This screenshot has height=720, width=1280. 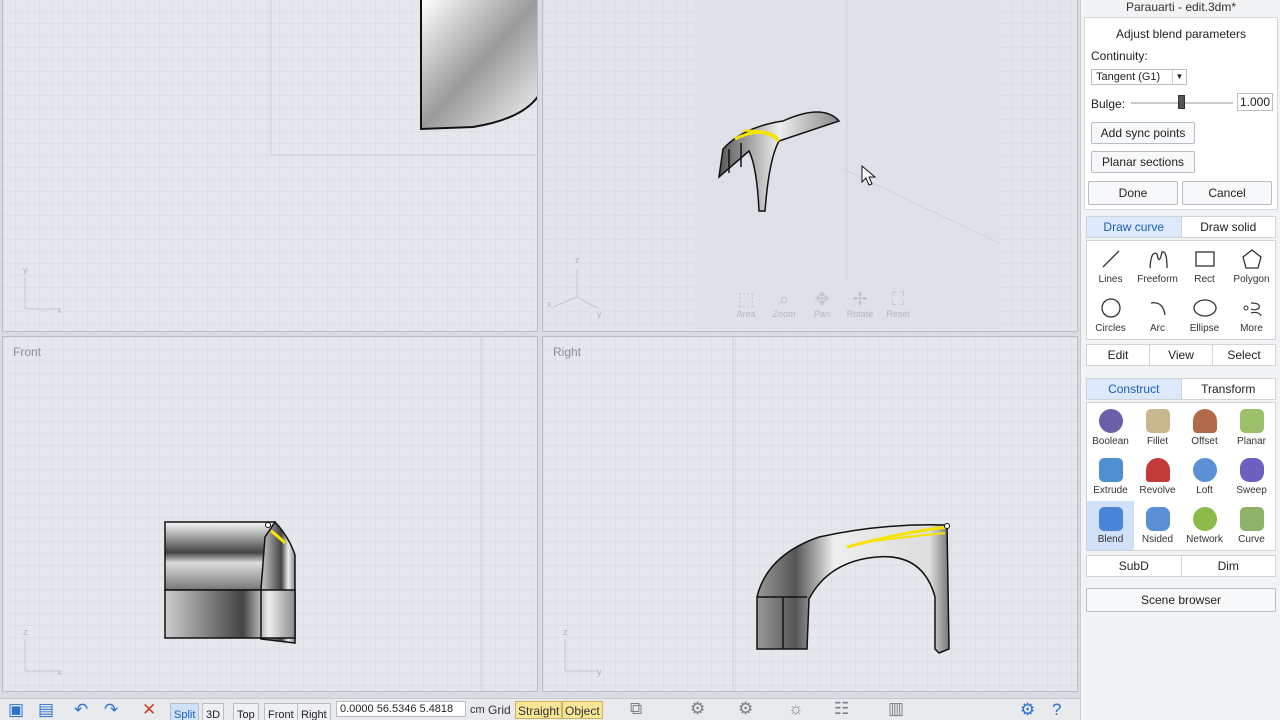 I want to click on render-settings-icon: ⚙, so click(x=745, y=709).